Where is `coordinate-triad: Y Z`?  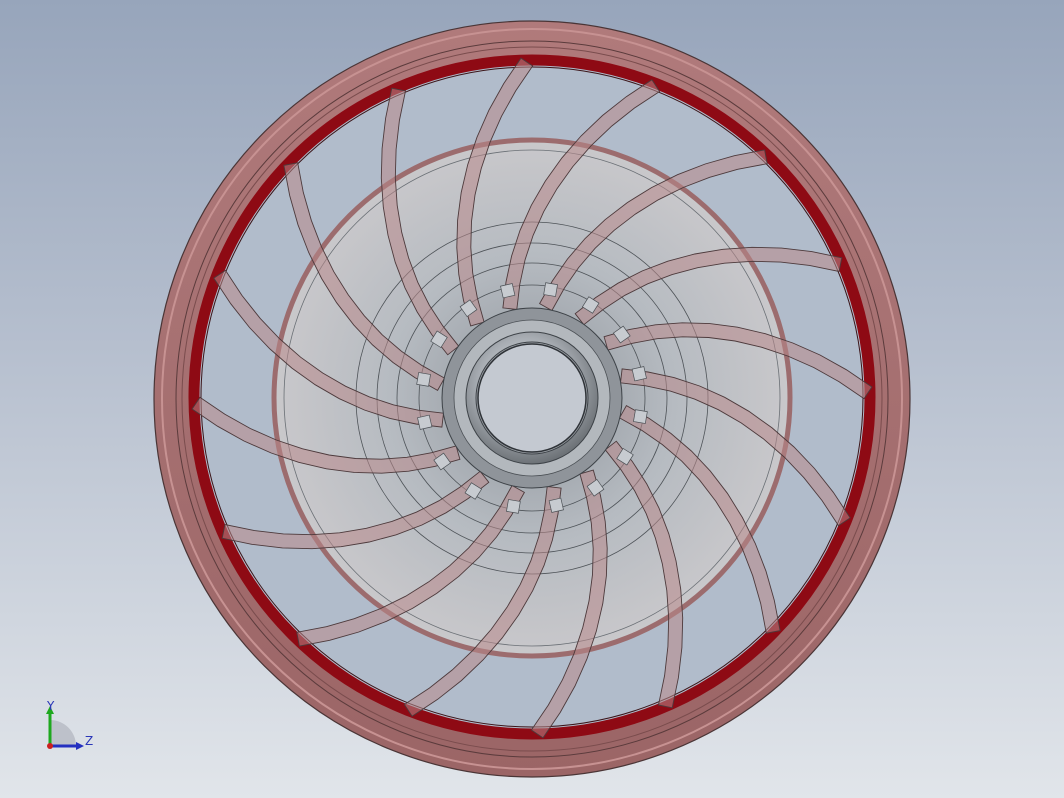 coordinate-triad: Y Z is located at coordinates (68, 728).